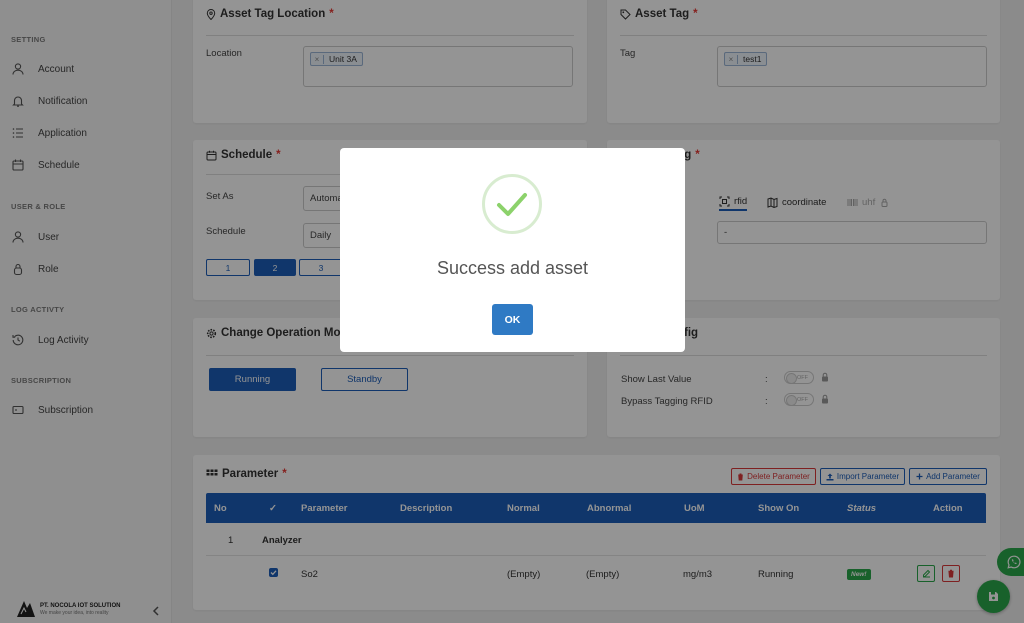 This screenshot has height=623, width=1024. I want to click on success-dialog: Success add asset OK, so click(512, 250).